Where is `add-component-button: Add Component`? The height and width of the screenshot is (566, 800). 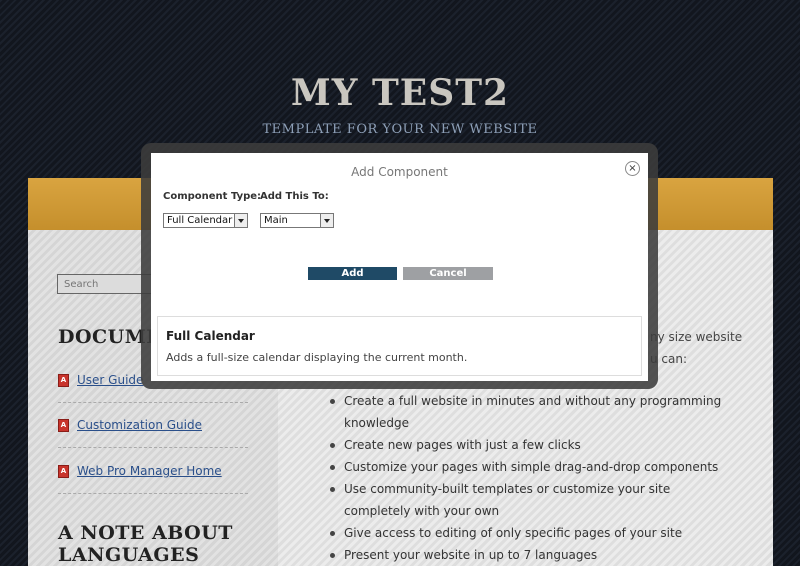
add-component-button: Add Component is located at coordinates (352, 279).